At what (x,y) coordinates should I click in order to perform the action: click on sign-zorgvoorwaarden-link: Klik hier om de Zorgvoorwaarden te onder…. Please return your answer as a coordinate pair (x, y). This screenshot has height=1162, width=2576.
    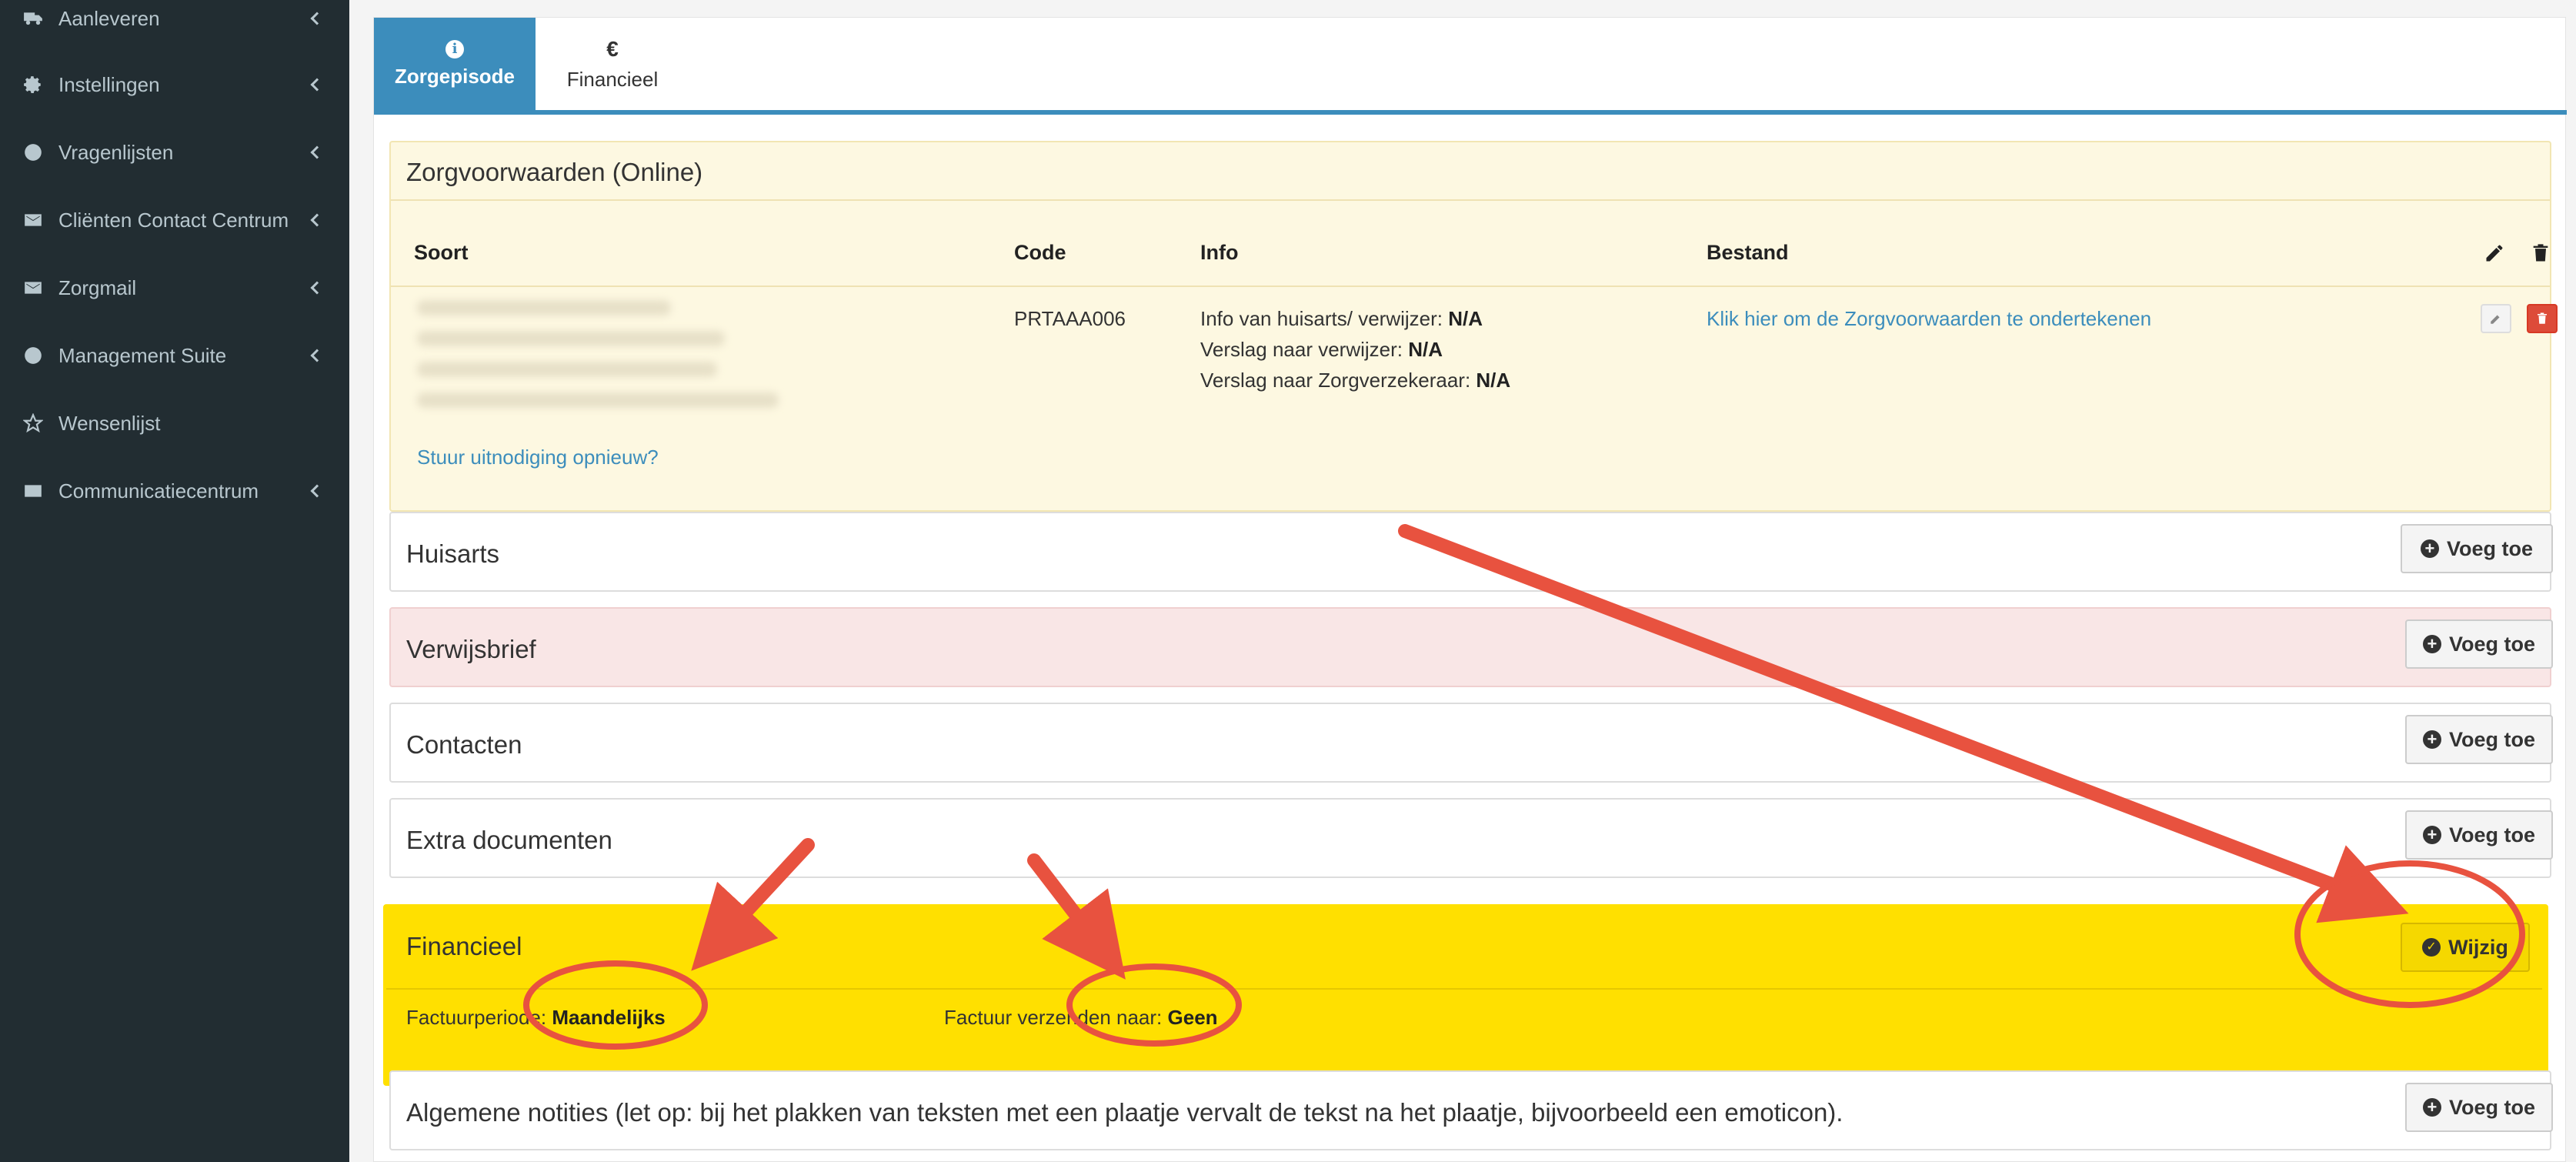
    Looking at the image, I should click on (1929, 319).